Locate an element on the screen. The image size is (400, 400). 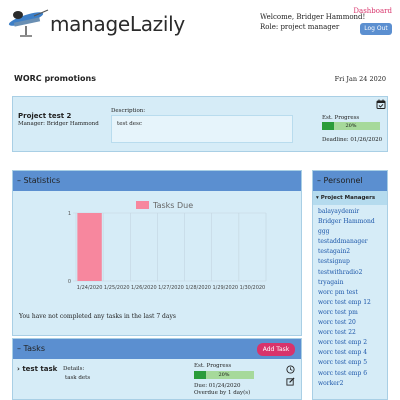
project-managers-title: Project Managers is located at coordinates (348, 198).